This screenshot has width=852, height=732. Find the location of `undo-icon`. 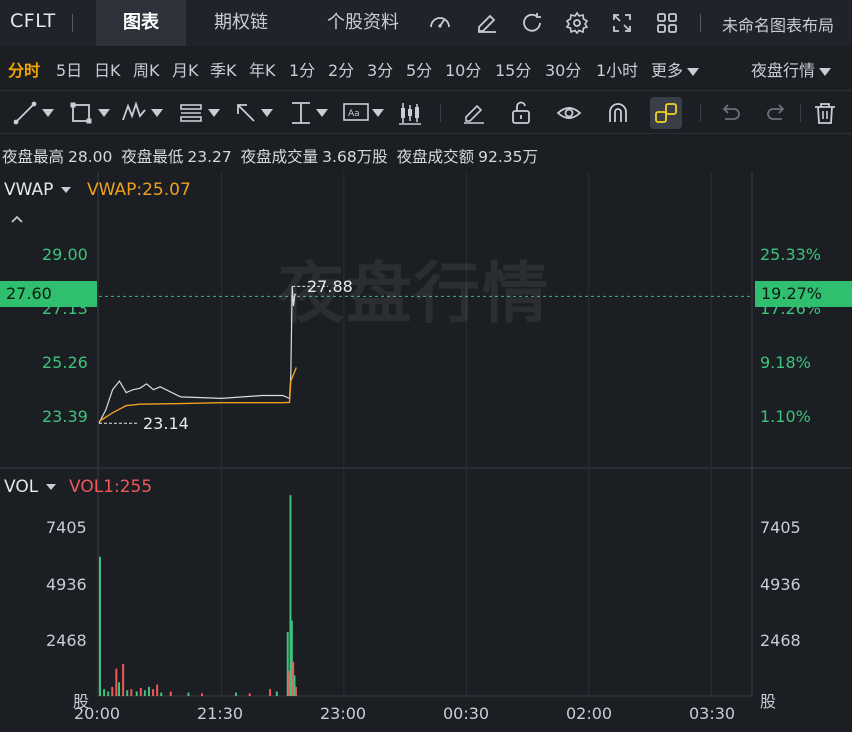

undo-icon is located at coordinates (730, 113).